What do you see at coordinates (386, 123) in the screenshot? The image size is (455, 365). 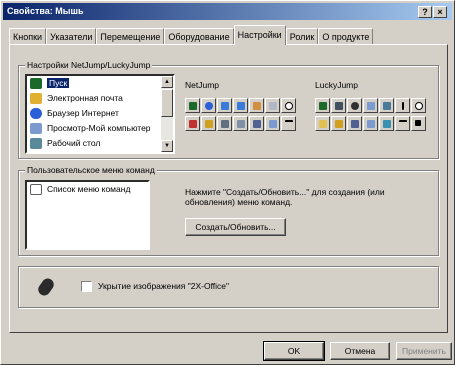 I see `eraser-icon` at bounding box center [386, 123].